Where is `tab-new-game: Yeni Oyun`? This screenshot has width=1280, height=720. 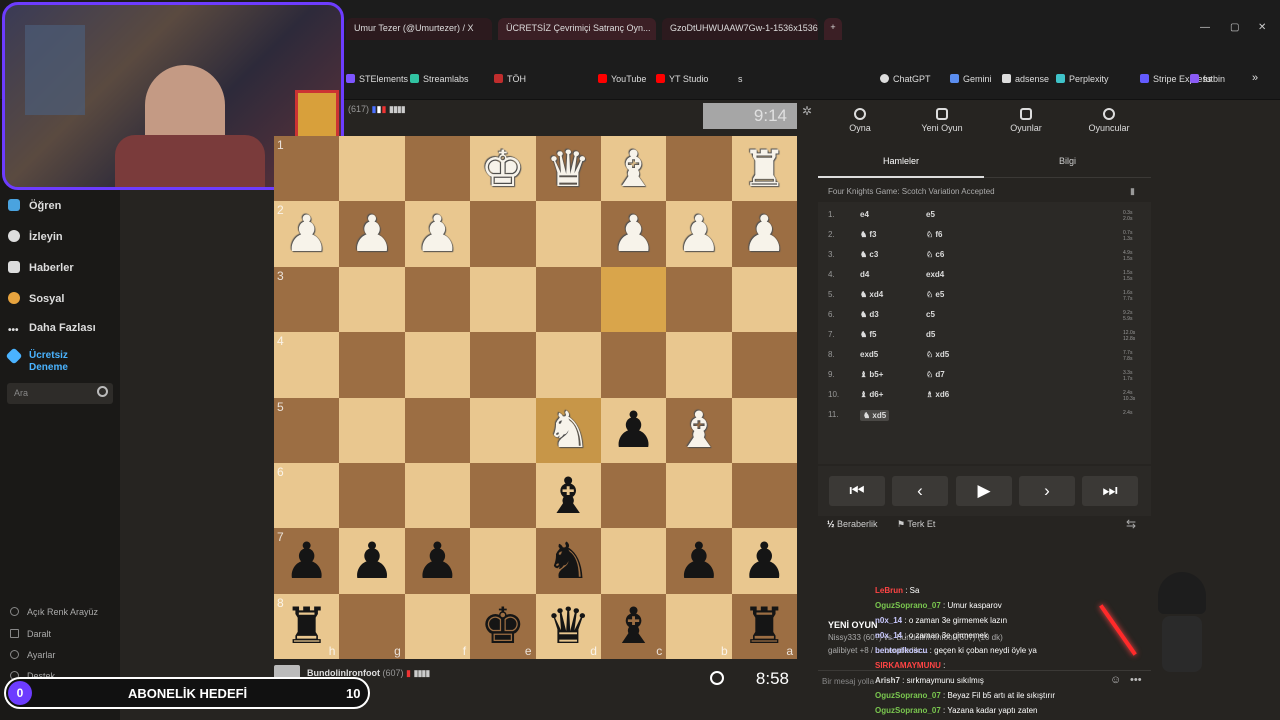 tab-new-game: Yeni Oyun is located at coordinates (942, 120).